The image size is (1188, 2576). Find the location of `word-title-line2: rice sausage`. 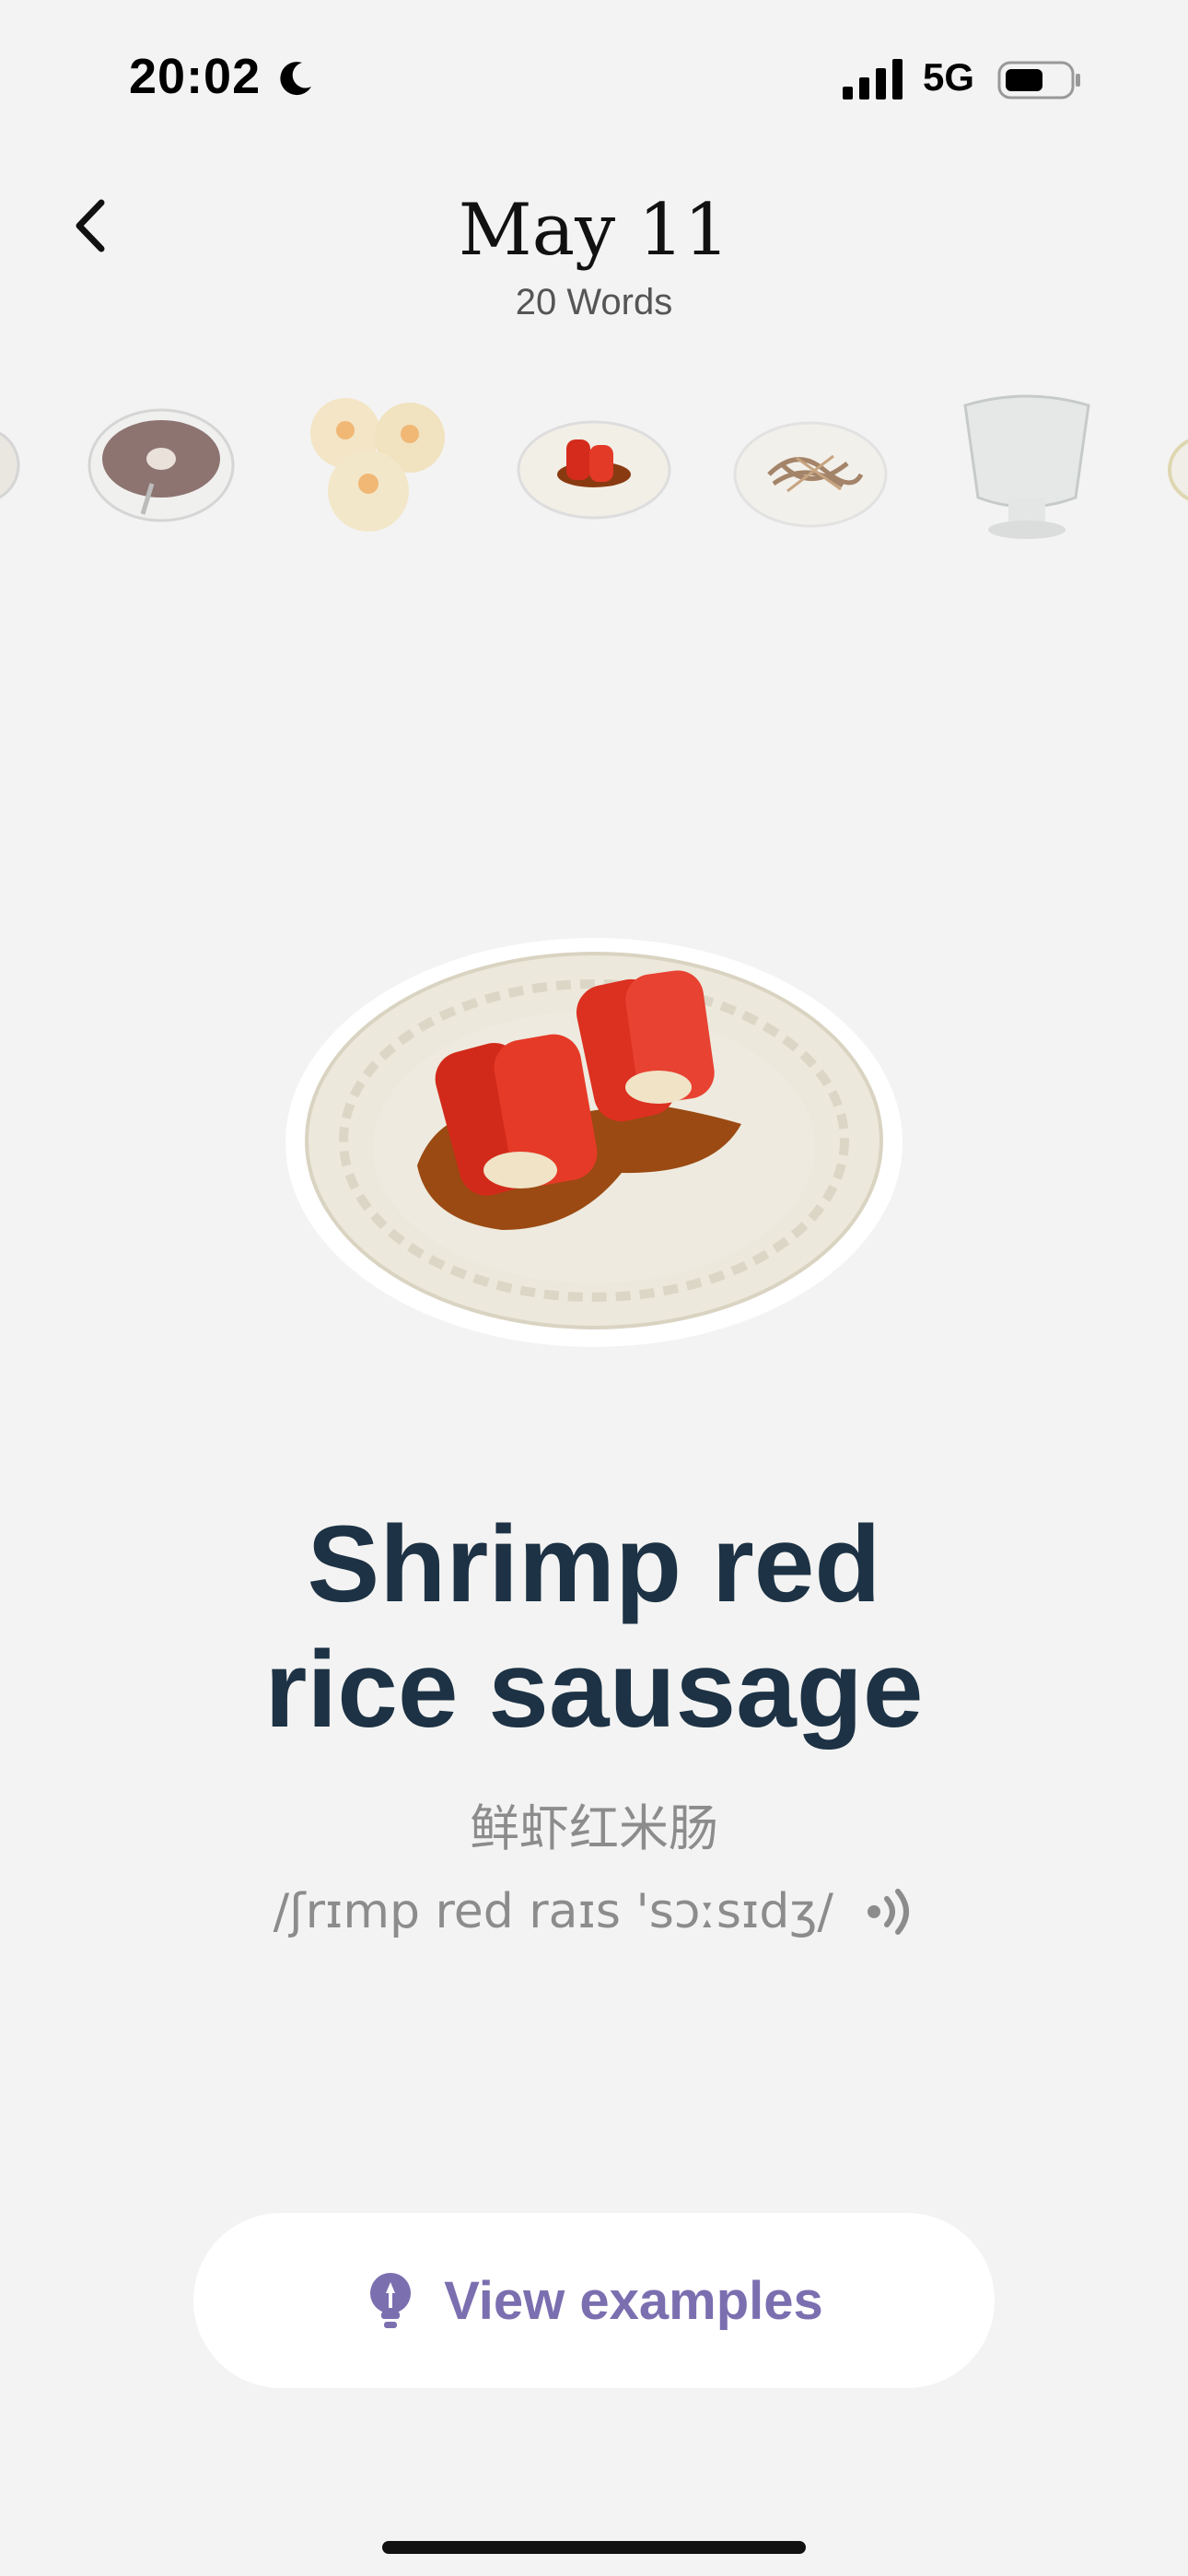

word-title-line2: rice sausage is located at coordinates (594, 1690).